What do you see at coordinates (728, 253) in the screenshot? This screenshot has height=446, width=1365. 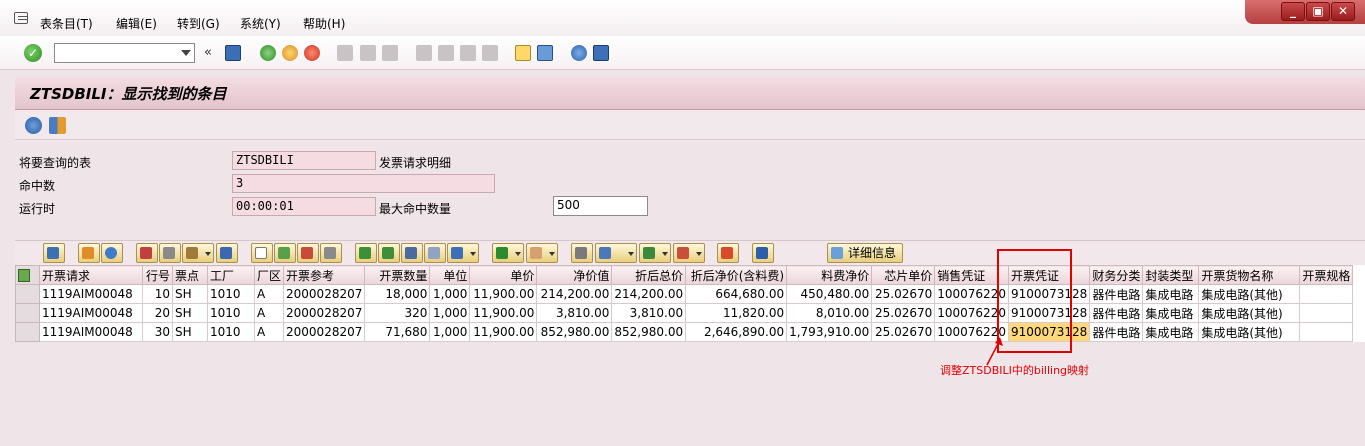 I see `graphic-icon` at bounding box center [728, 253].